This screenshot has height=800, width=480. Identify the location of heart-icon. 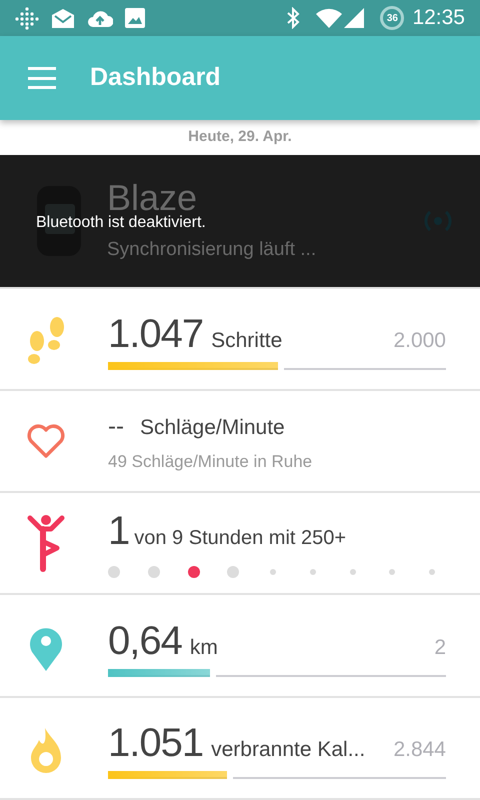
(46, 441).